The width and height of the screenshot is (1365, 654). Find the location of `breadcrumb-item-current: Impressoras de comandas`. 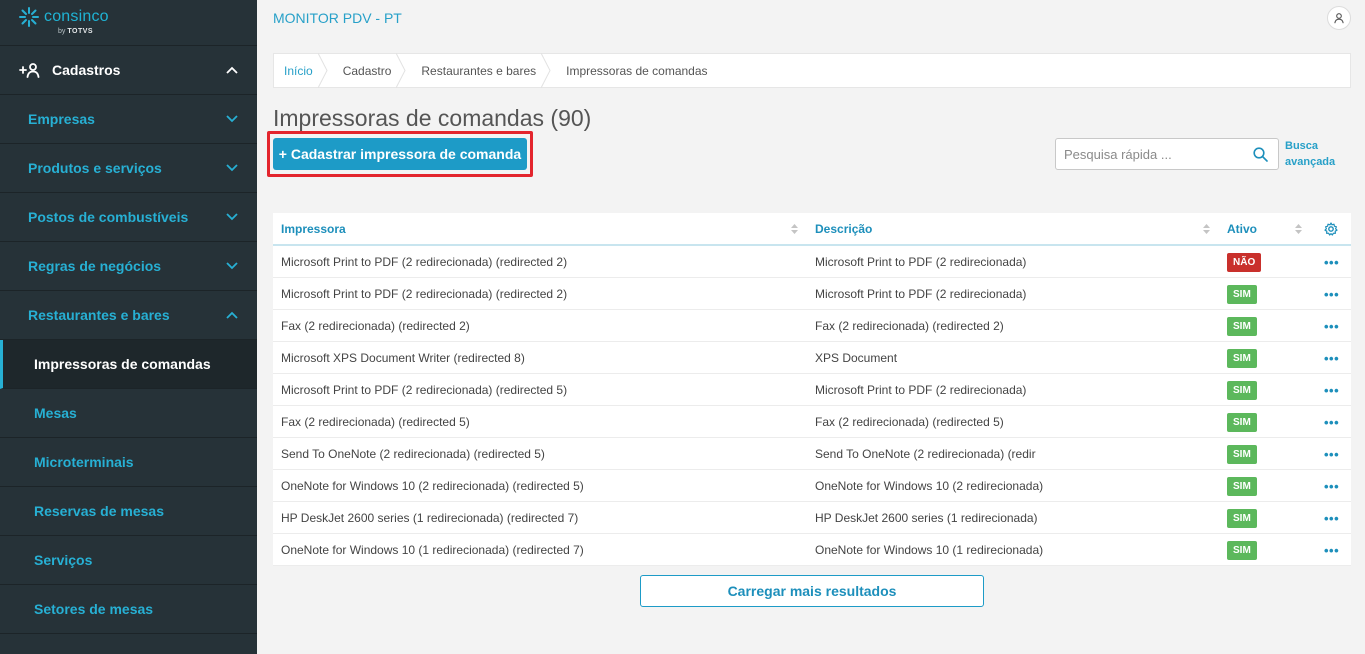

breadcrumb-item-current: Impressoras de comandas is located at coordinates (637, 70).